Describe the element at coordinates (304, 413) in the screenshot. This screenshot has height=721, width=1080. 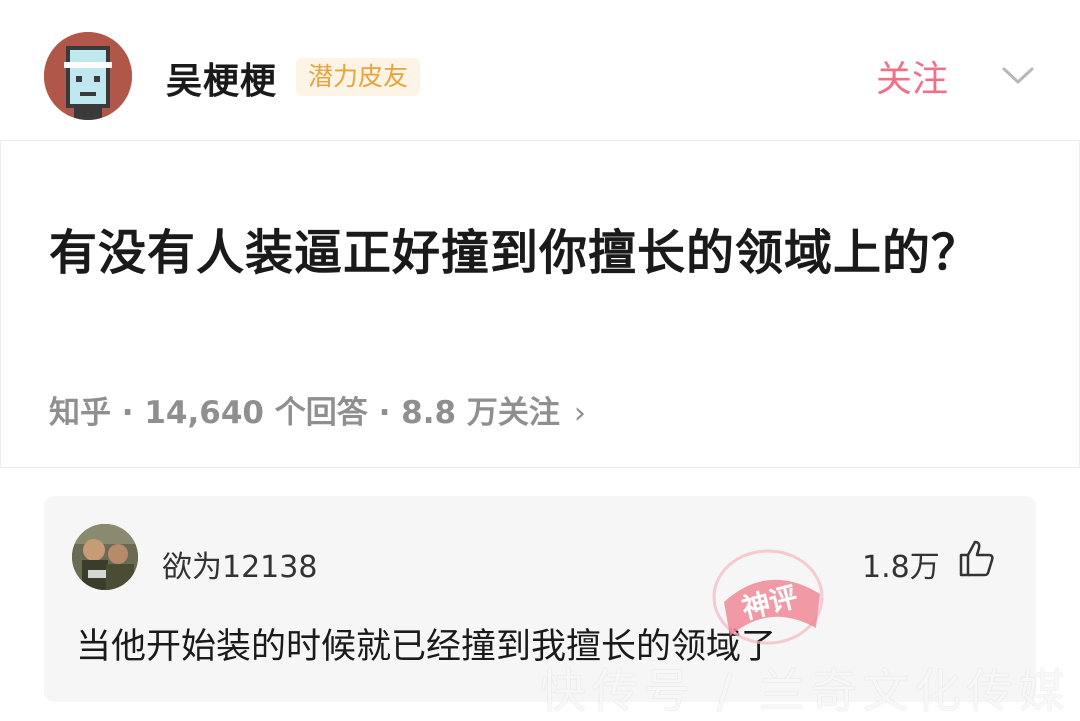
I see `question-meta-text: 知乎 · 14,640 个回答 · 8.8 万关注` at that location.